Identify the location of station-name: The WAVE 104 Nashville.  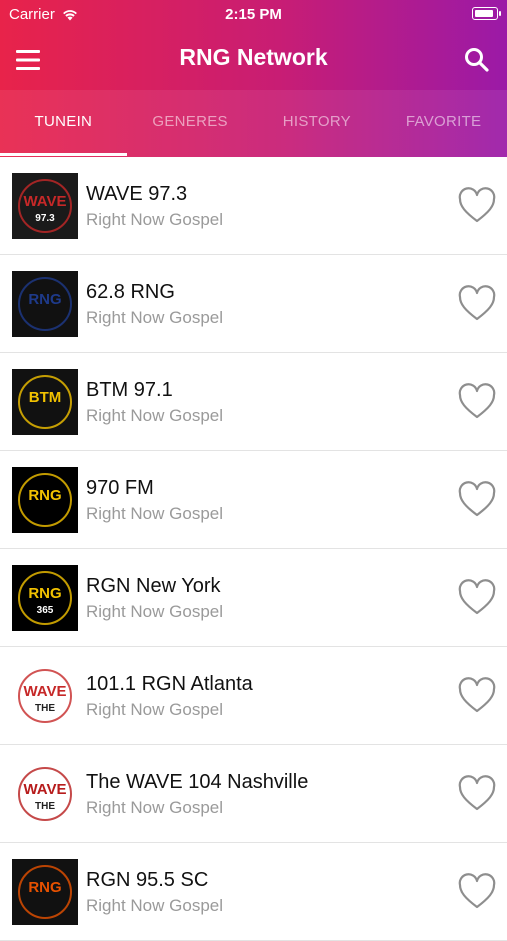
(197, 782).